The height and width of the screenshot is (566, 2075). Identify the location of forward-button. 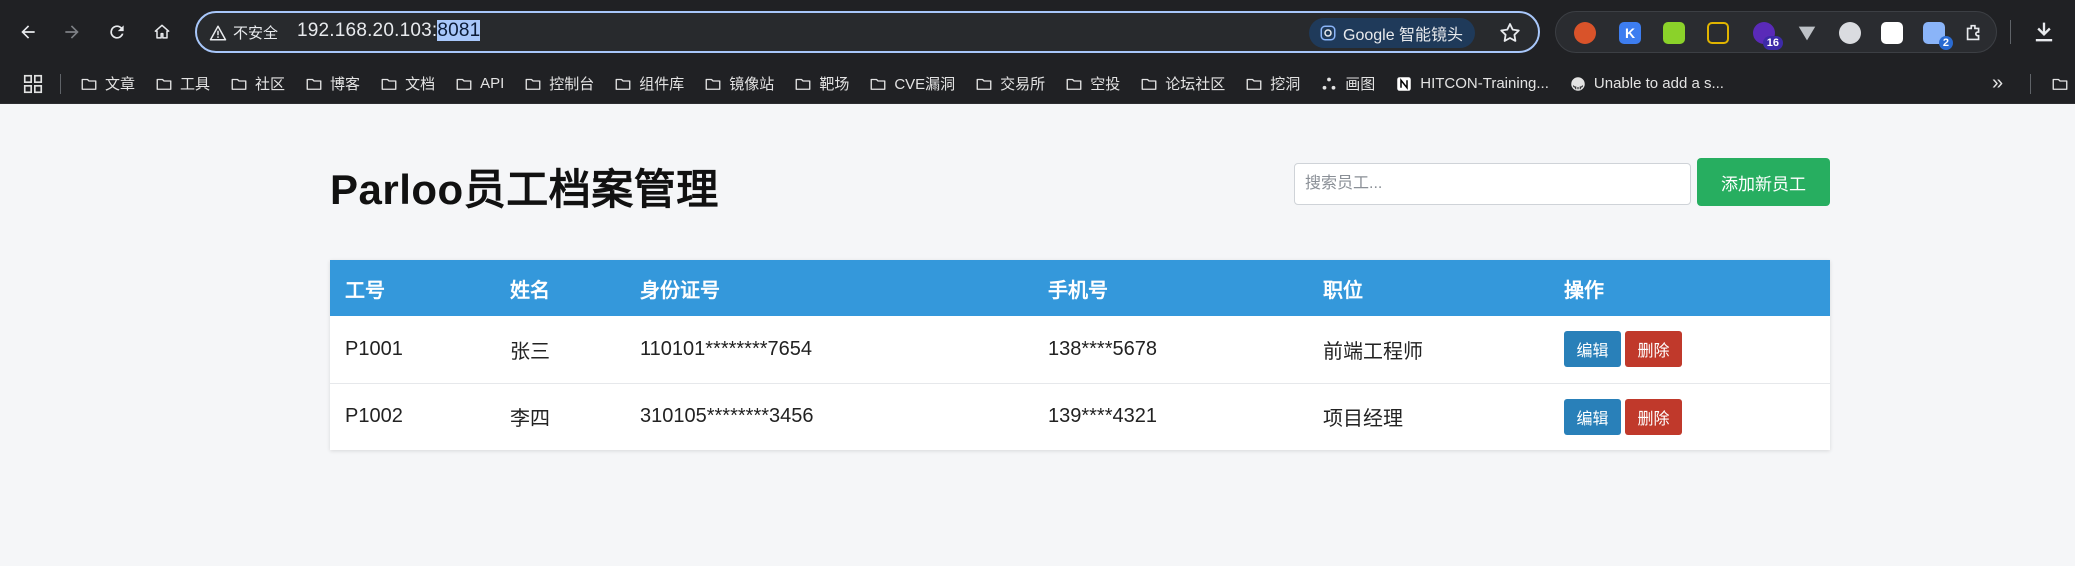
(72, 32).